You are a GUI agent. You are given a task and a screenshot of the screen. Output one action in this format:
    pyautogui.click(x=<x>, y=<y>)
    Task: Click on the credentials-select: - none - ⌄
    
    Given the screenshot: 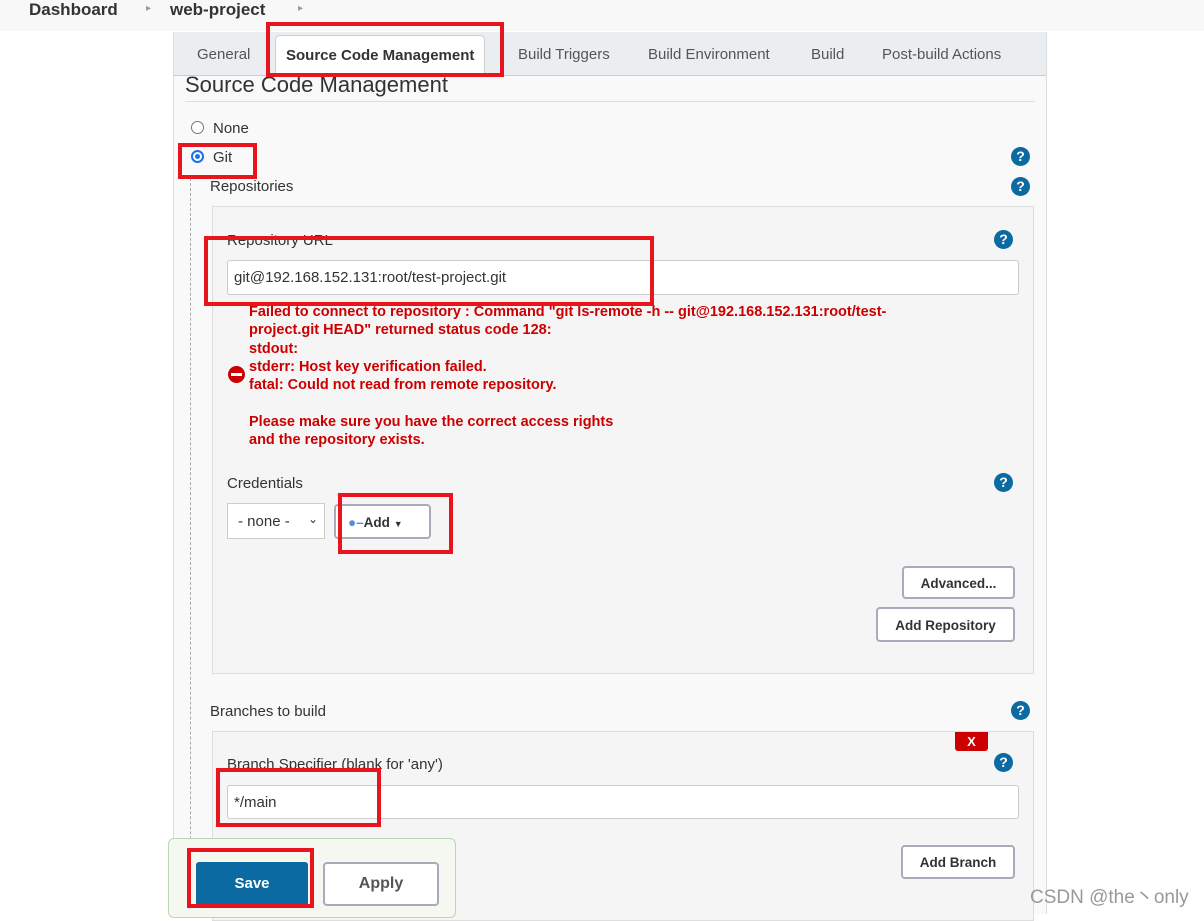 What is the action you would take?
    pyautogui.click(x=276, y=521)
    